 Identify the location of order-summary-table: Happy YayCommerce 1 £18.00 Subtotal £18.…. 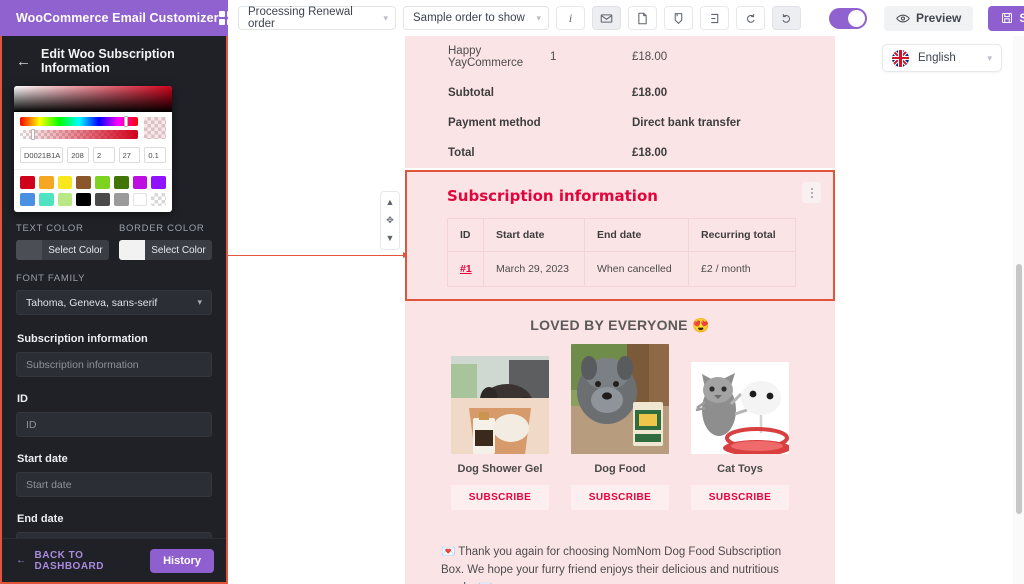
(620, 102).